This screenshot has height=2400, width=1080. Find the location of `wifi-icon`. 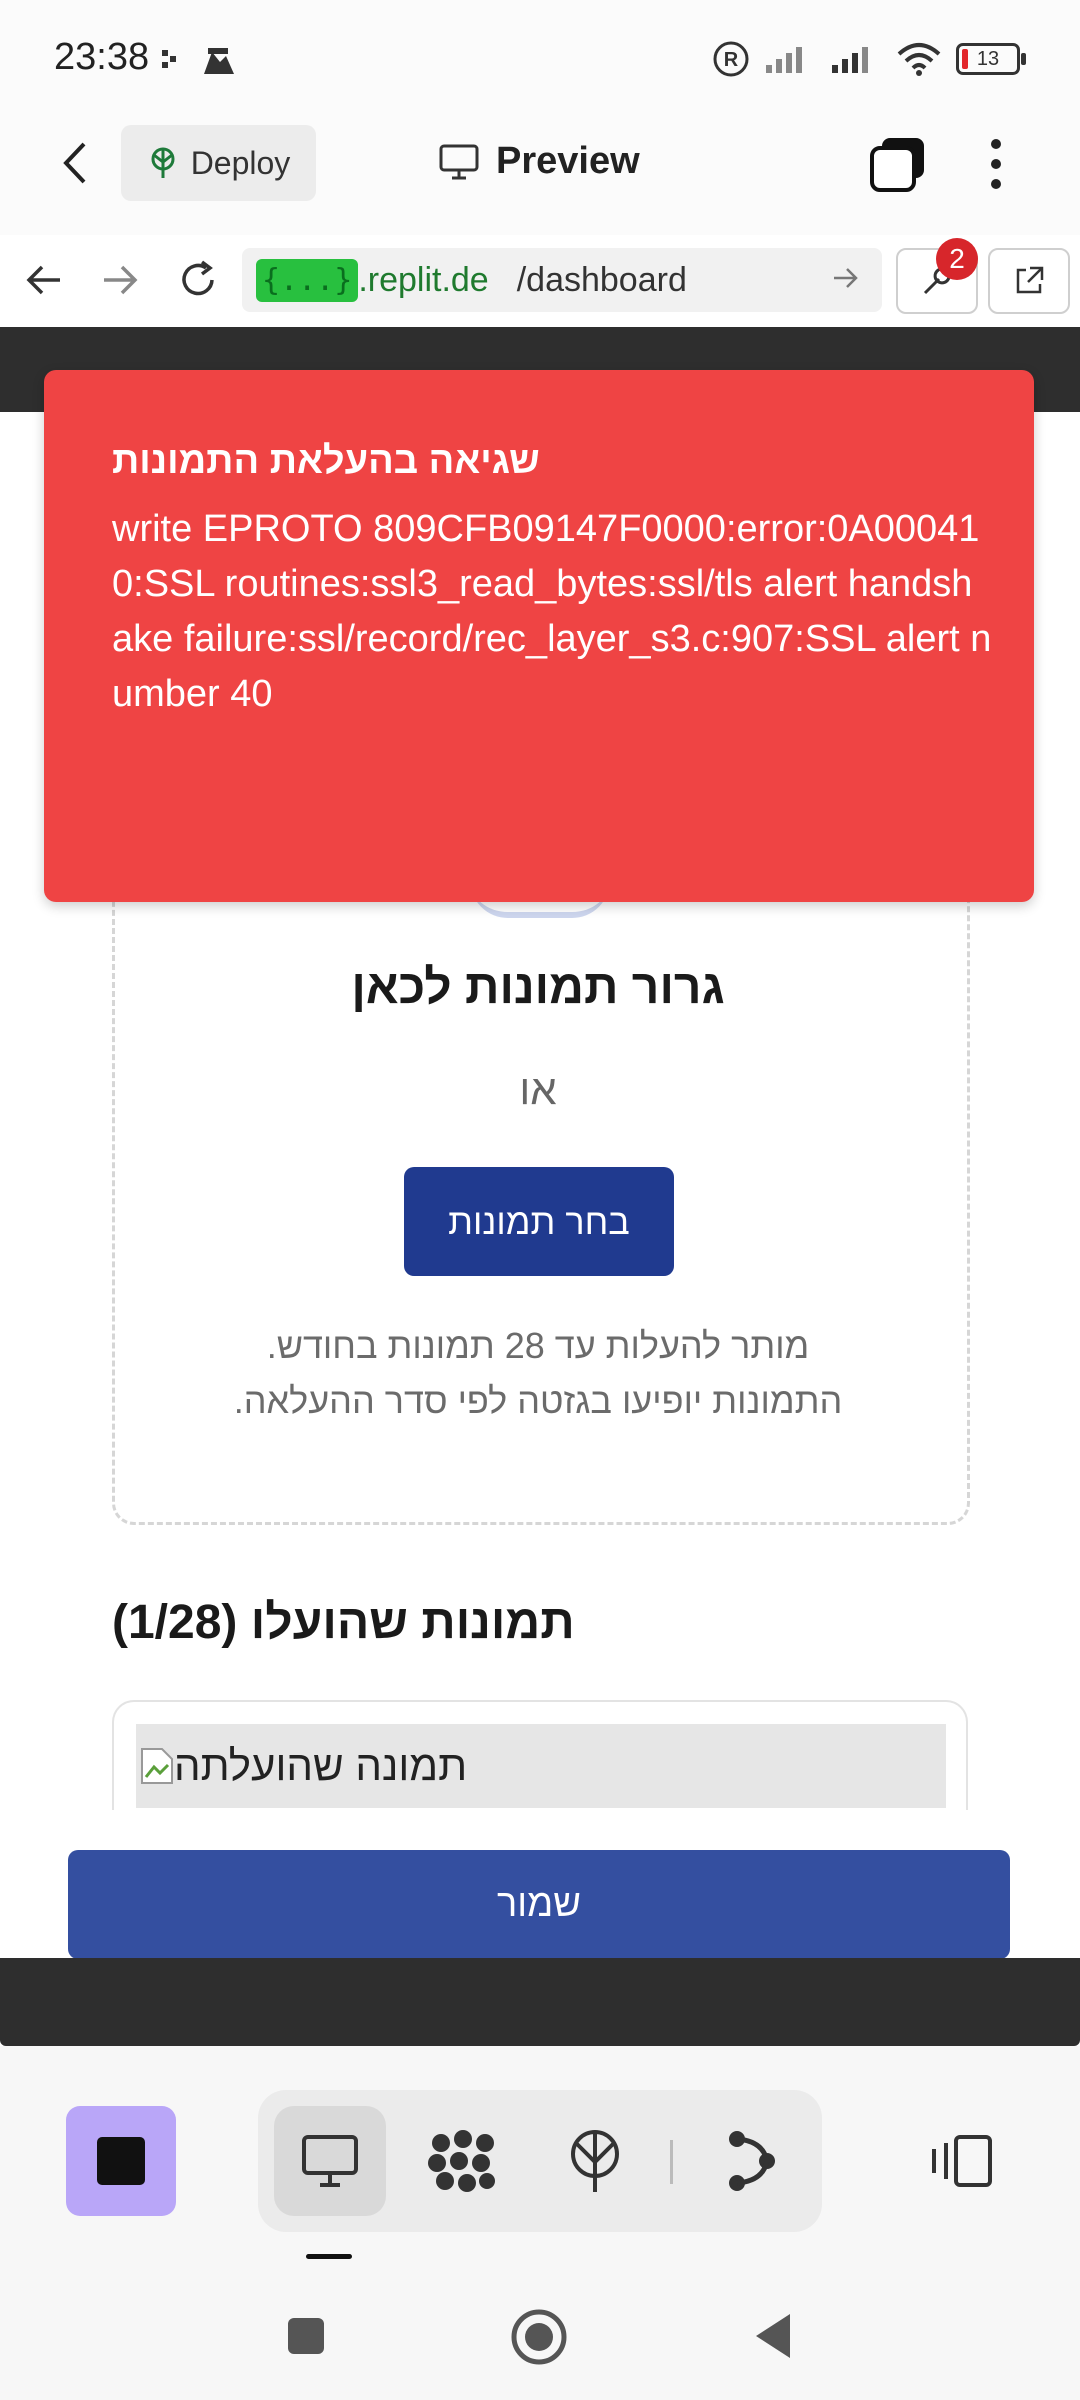

wifi-icon is located at coordinates (919, 59).